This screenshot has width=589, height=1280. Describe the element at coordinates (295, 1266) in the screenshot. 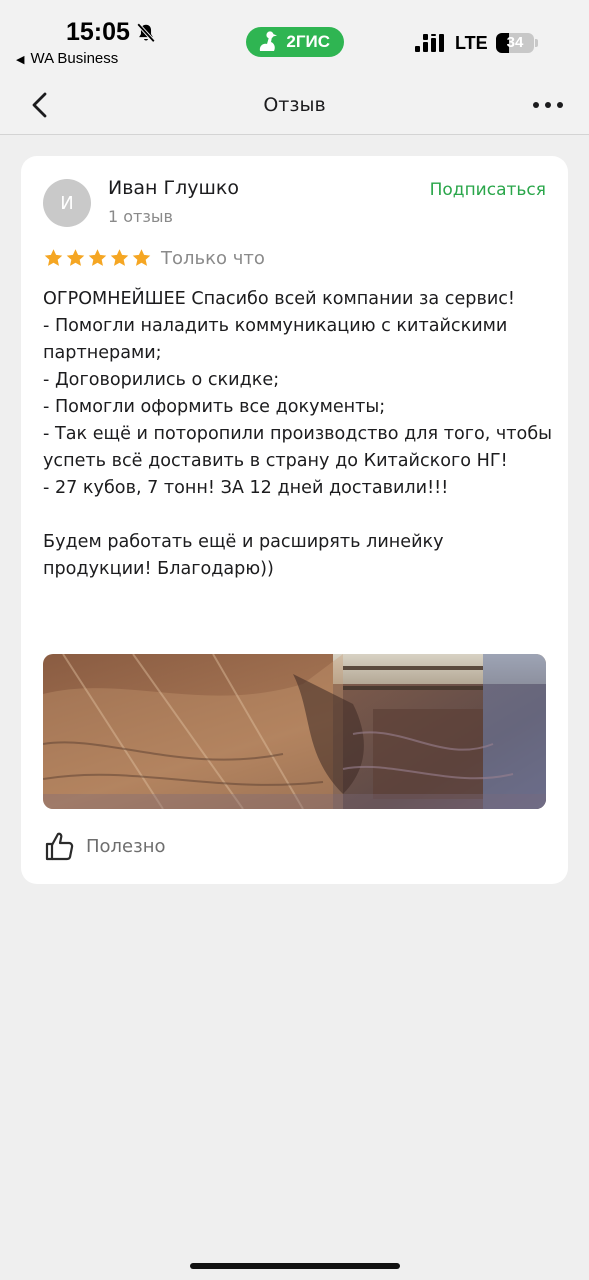

I see `home-indicator` at that location.